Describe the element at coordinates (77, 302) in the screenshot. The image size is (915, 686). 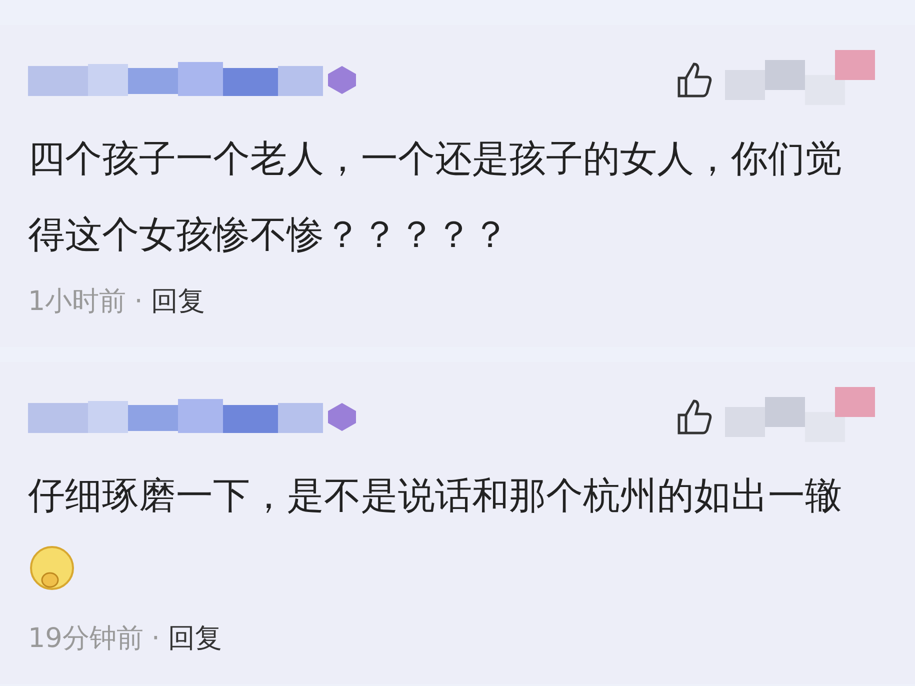
I see `comment-time: 1小时前` at that location.